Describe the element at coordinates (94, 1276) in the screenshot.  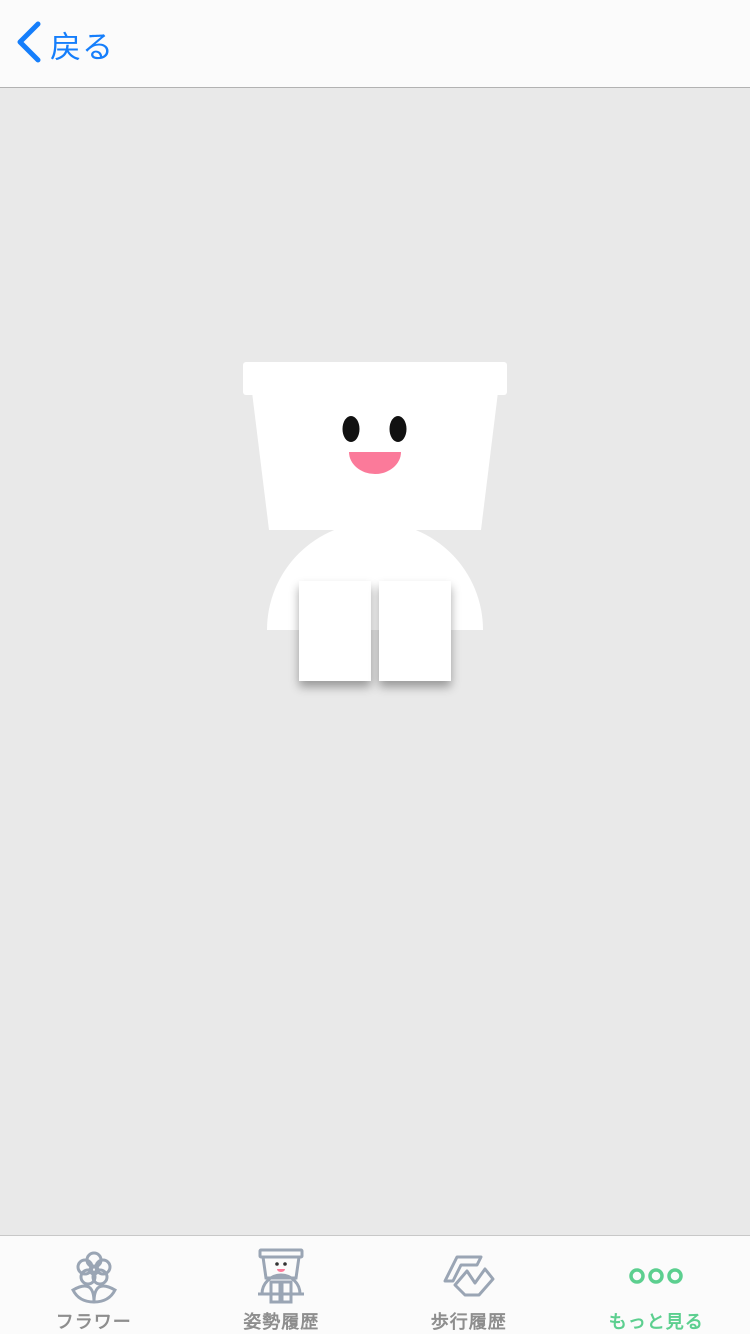
I see `flower-icon` at that location.